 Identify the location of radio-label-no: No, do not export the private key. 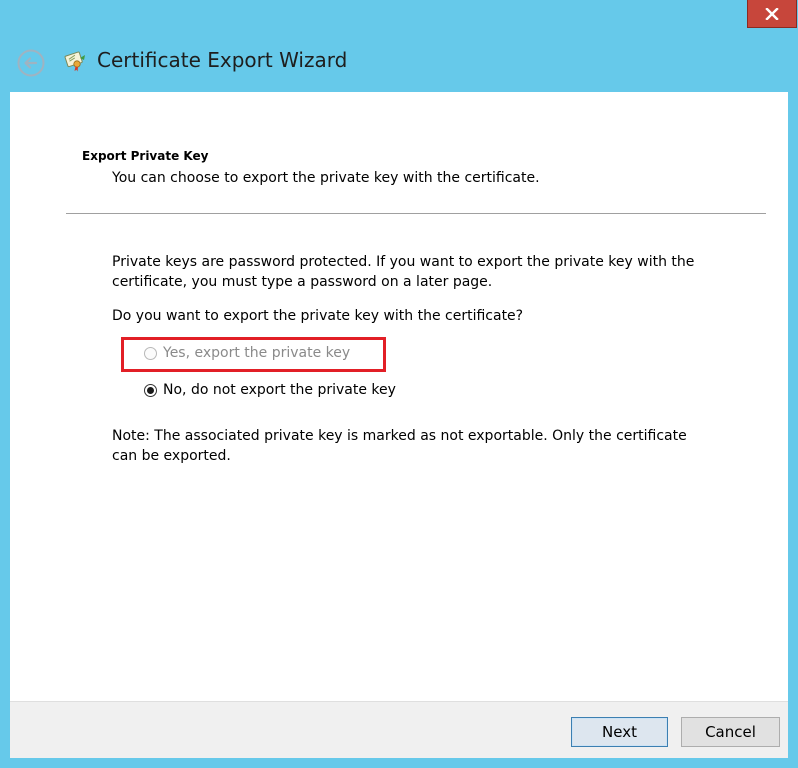
(279, 390).